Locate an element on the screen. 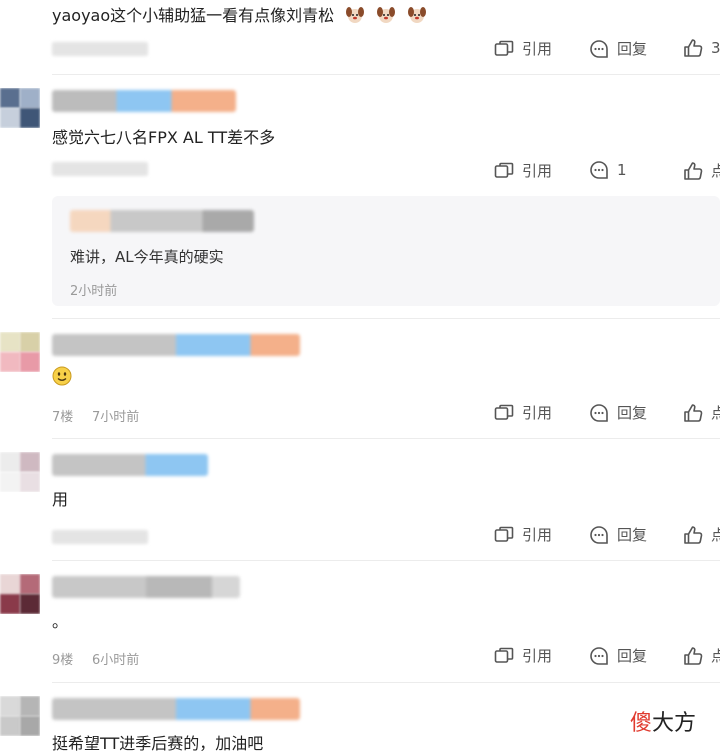 Image resolution: width=720 pixels, height=754 pixels. floor-label: 7楼 is located at coordinates (63, 417).